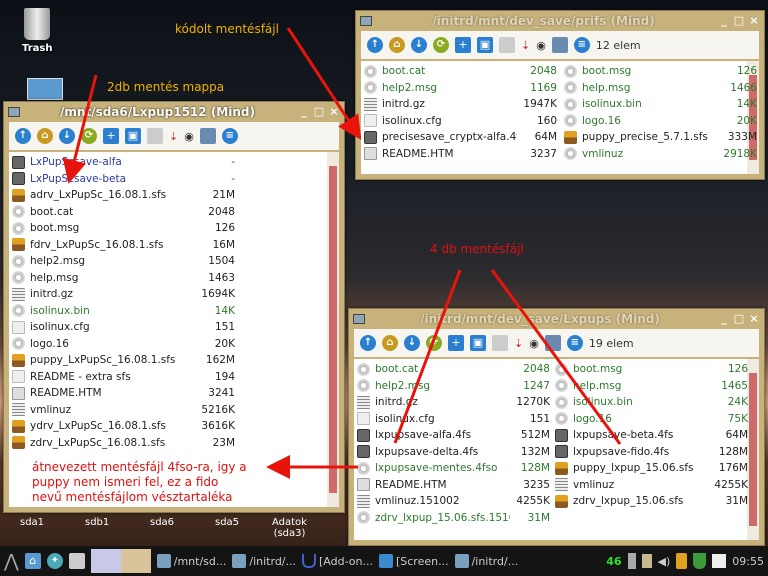  Describe the element at coordinates (11, 561) in the screenshot. I see `menu-icon: ⋀` at that location.